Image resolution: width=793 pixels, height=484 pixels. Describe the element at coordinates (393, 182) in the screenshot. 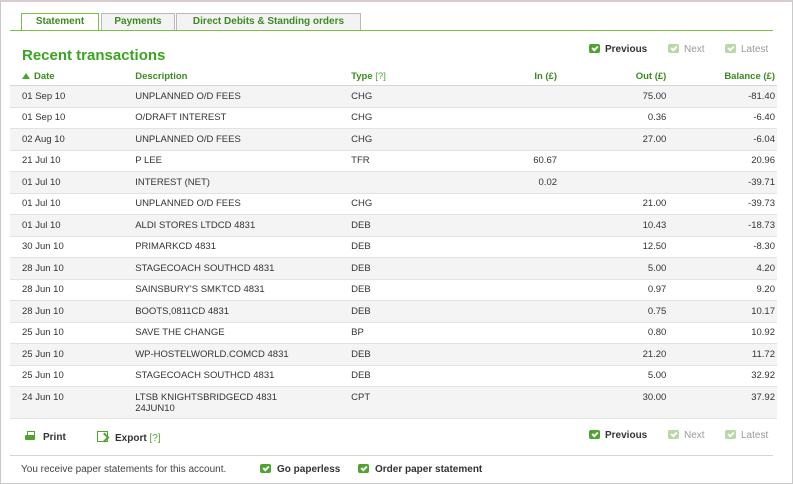

I see `table-row: 01 Jul 10 INTEREST (NET) 0.02 -39.71` at that location.